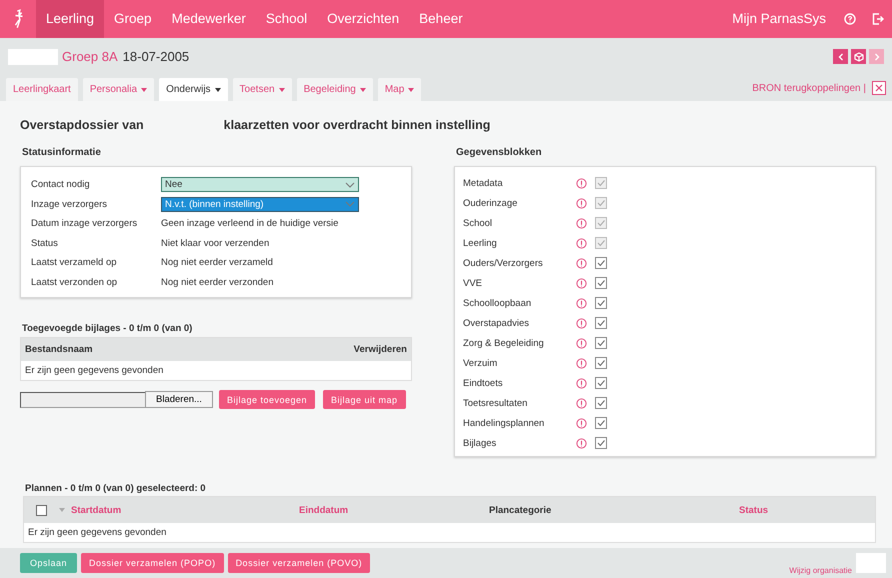 This screenshot has width=892, height=578. I want to click on tab: Begeleiding, so click(334, 89).